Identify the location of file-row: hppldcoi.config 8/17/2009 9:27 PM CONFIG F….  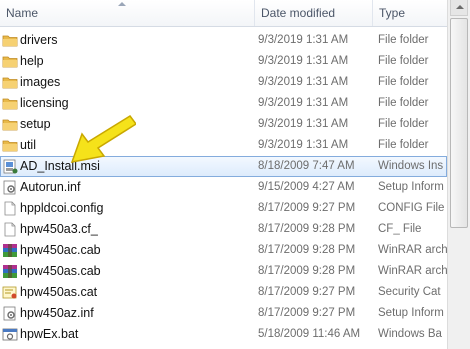
(223, 208).